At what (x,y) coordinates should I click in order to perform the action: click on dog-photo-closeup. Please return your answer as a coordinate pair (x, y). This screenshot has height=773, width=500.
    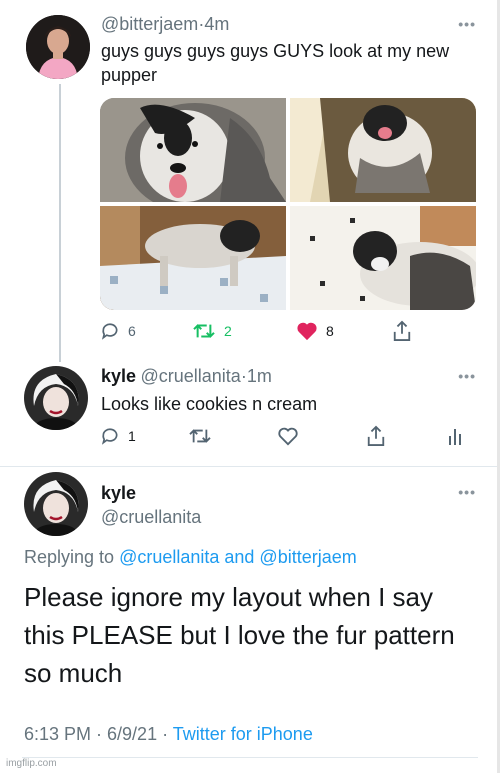
    Looking at the image, I should click on (193, 150).